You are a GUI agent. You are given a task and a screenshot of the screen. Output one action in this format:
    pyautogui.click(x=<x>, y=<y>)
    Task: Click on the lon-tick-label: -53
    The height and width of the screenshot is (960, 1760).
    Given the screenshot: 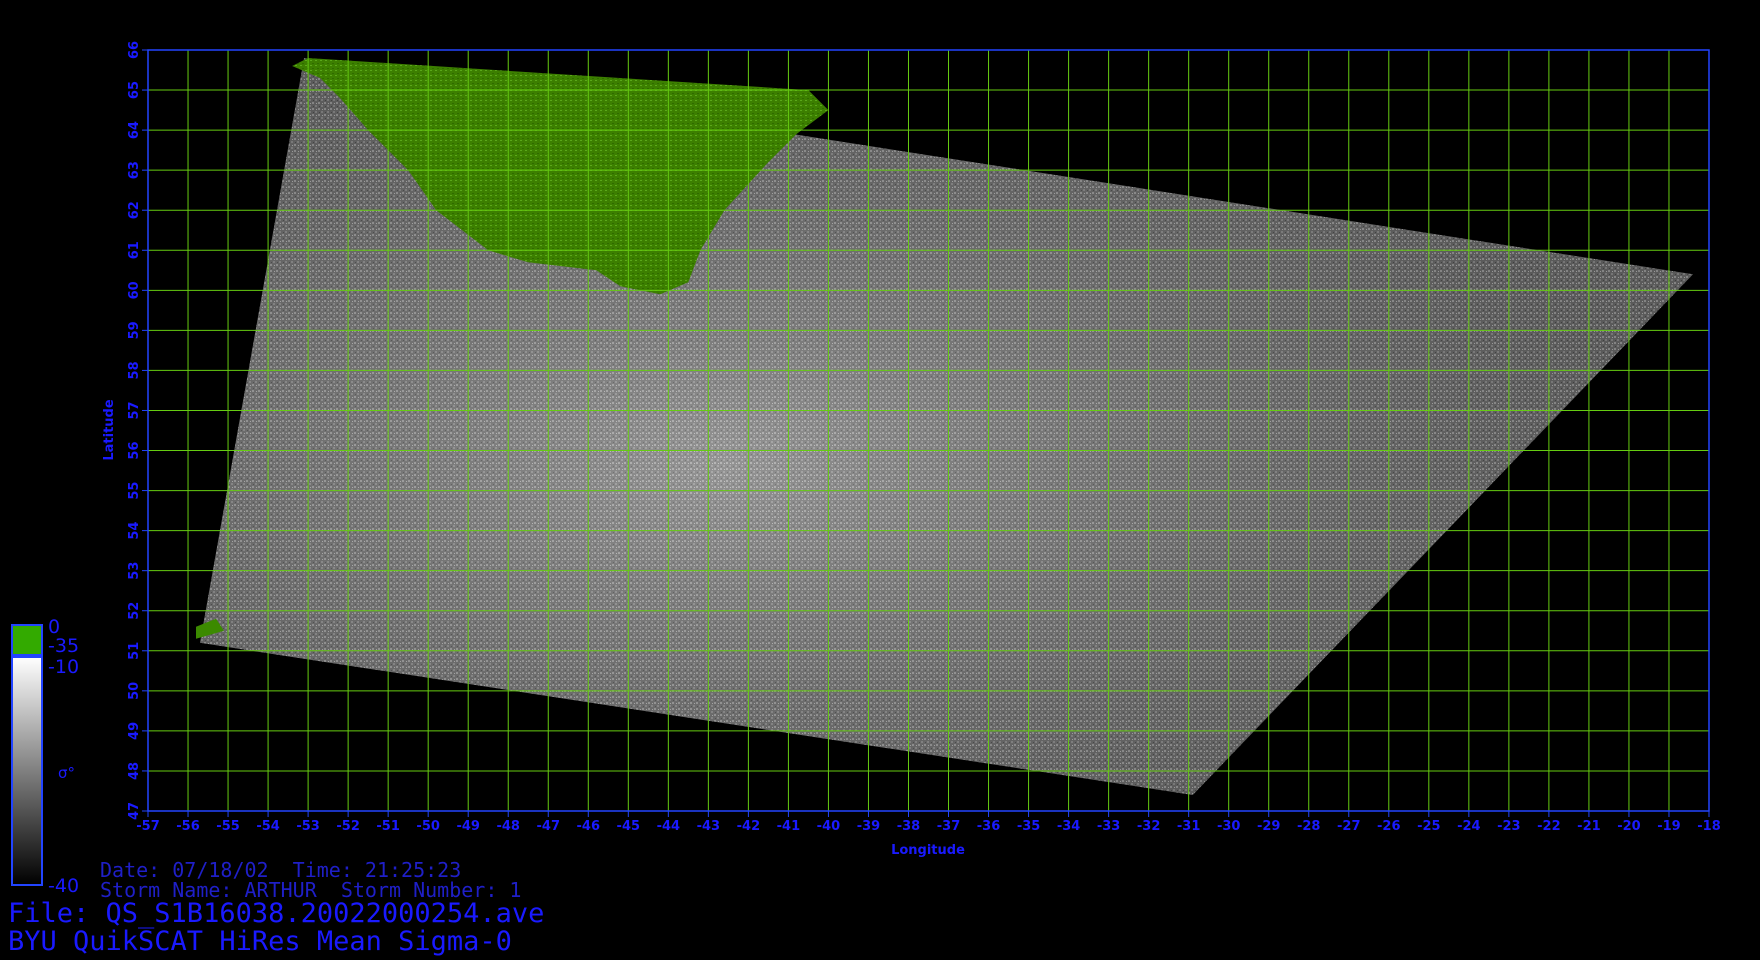 What is the action you would take?
    pyautogui.click(x=308, y=826)
    